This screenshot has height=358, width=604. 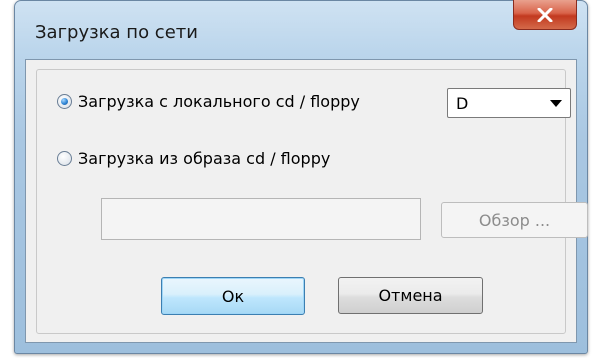 I want to click on image-path-input, so click(x=261, y=219).